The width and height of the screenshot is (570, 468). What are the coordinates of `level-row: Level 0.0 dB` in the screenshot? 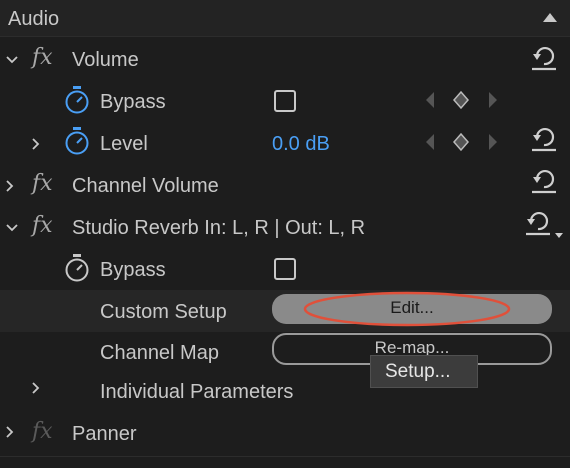 It's located at (285, 144).